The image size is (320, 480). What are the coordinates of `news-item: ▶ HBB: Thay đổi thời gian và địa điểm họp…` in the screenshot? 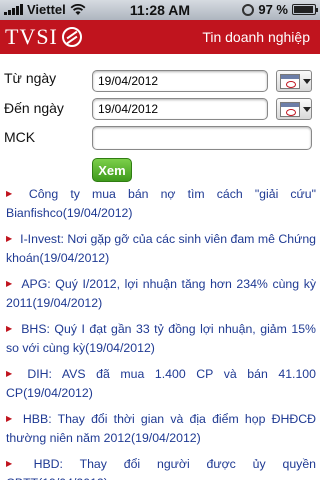 It's located at (161, 428).